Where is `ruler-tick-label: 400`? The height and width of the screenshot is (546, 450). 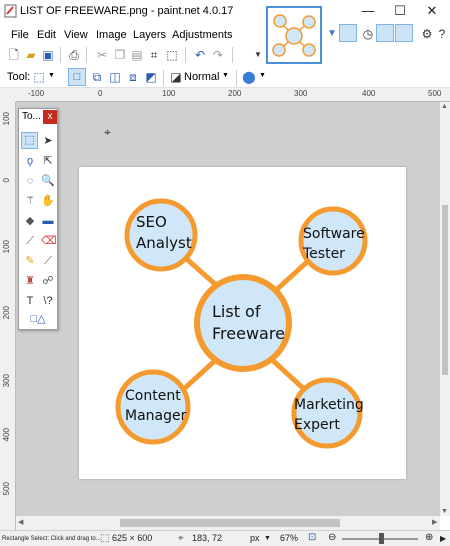 ruler-tick-label: 400 is located at coordinates (369, 93).